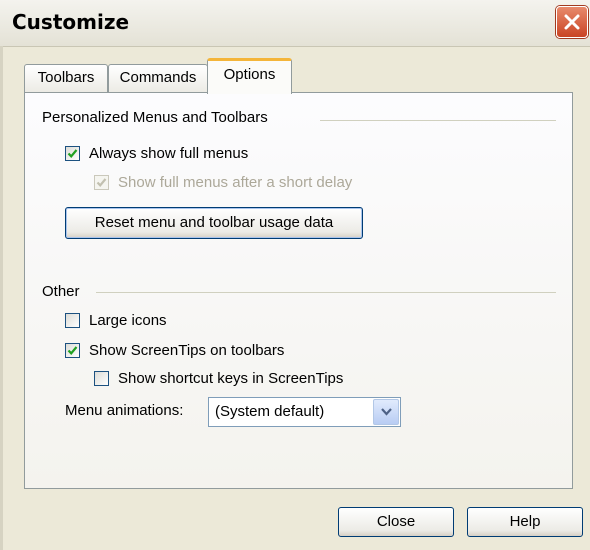 The image size is (590, 550). What do you see at coordinates (128, 320) in the screenshot?
I see `large-icons-label: Large icons` at bounding box center [128, 320].